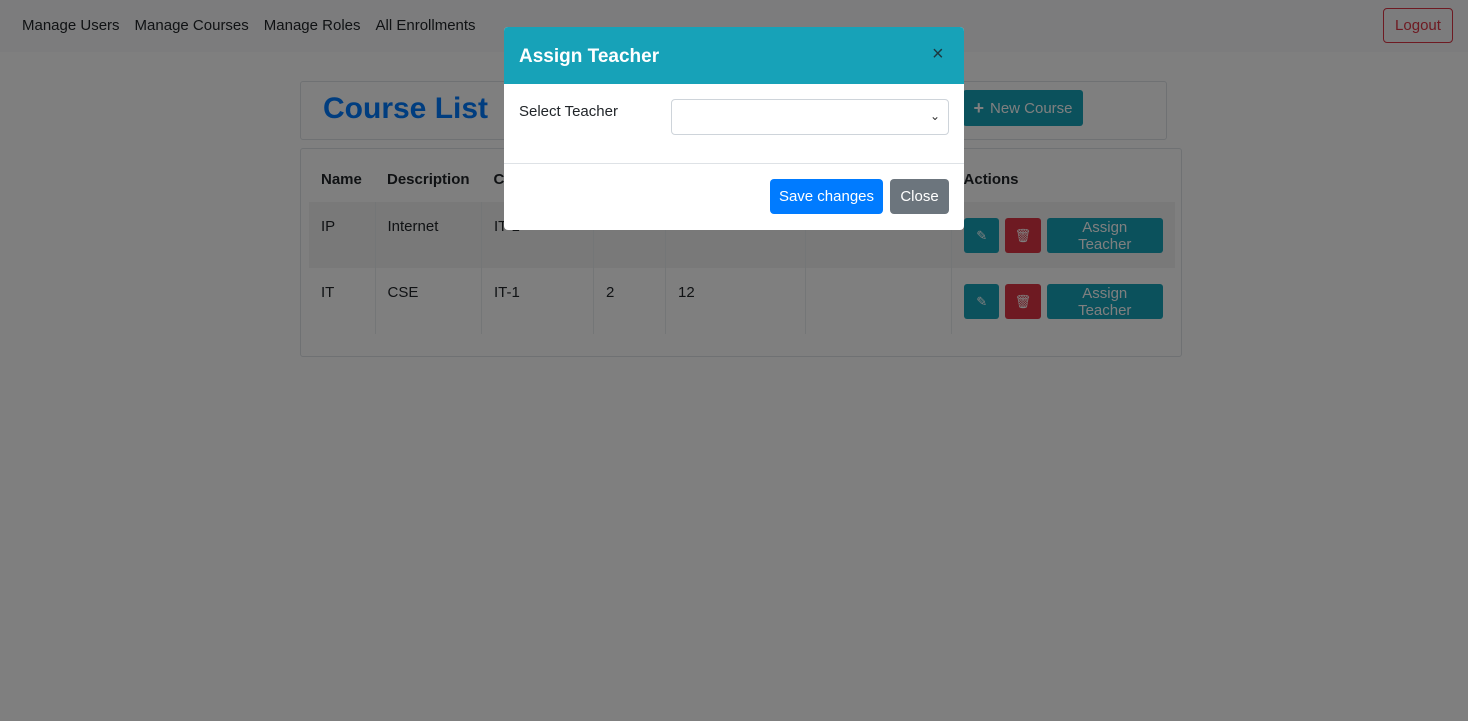  What do you see at coordinates (934, 116) in the screenshot?
I see `chevron-down-icon: ⌄` at bounding box center [934, 116].